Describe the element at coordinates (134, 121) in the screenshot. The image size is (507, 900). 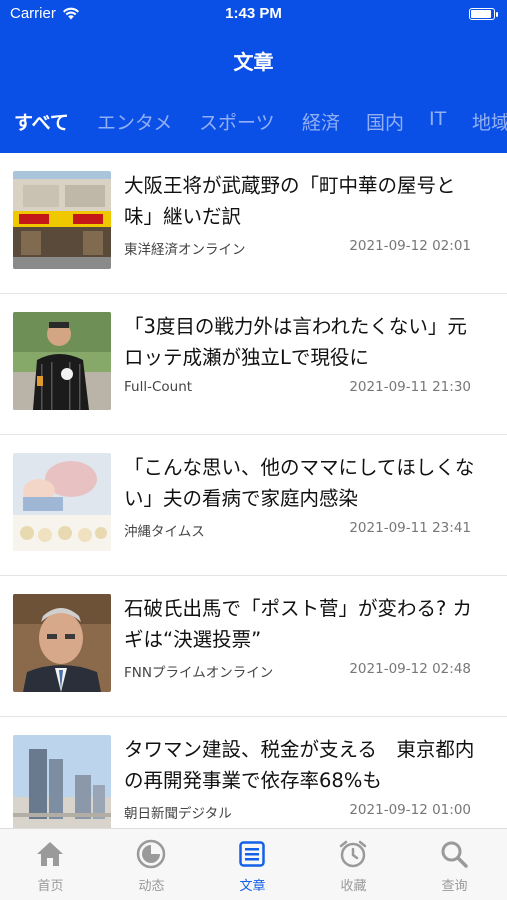
I see `tab-entertainment: エンタメ` at that location.